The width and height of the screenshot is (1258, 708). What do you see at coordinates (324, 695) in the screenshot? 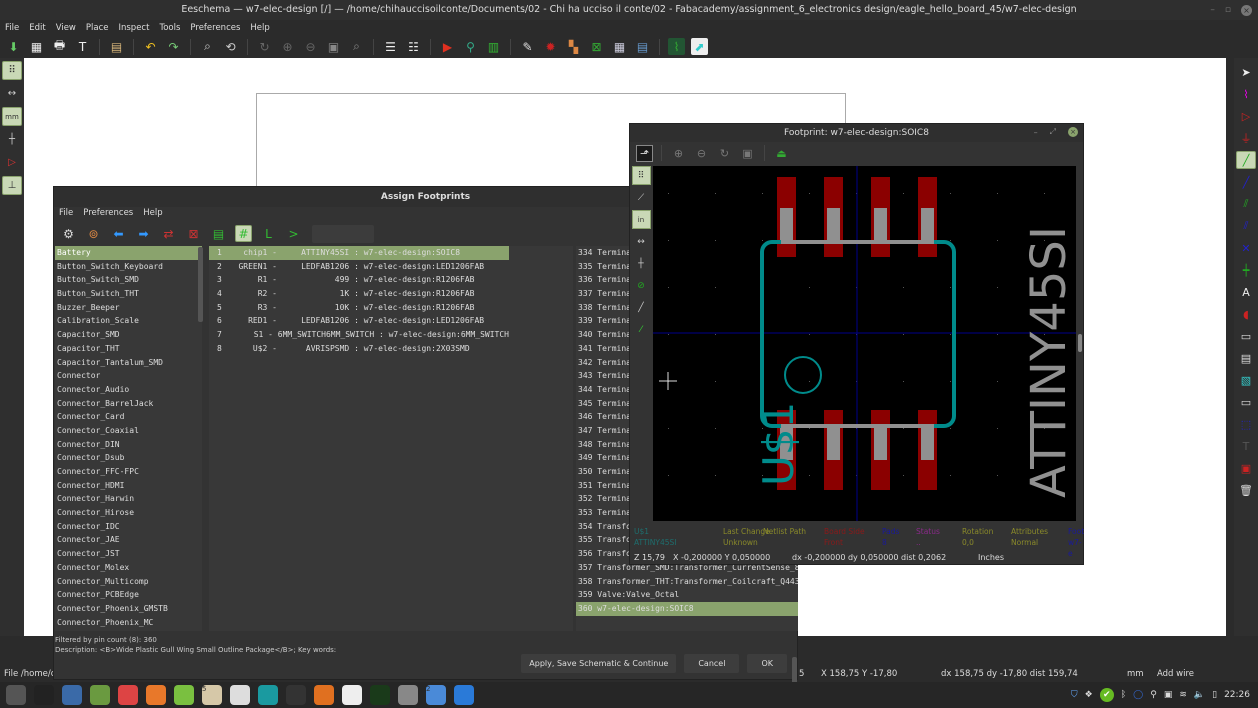
I see `blender-icon` at bounding box center [324, 695].